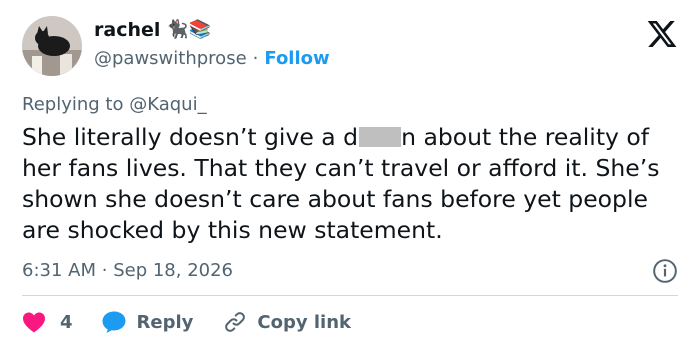 The image size is (700, 348). I want to click on tweet-time: 6:31 AM, so click(59, 270).